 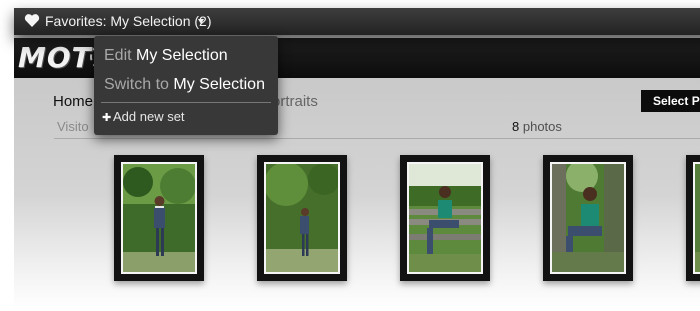 What do you see at coordinates (377, 138) in the screenshot?
I see `header-divider` at bounding box center [377, 138].